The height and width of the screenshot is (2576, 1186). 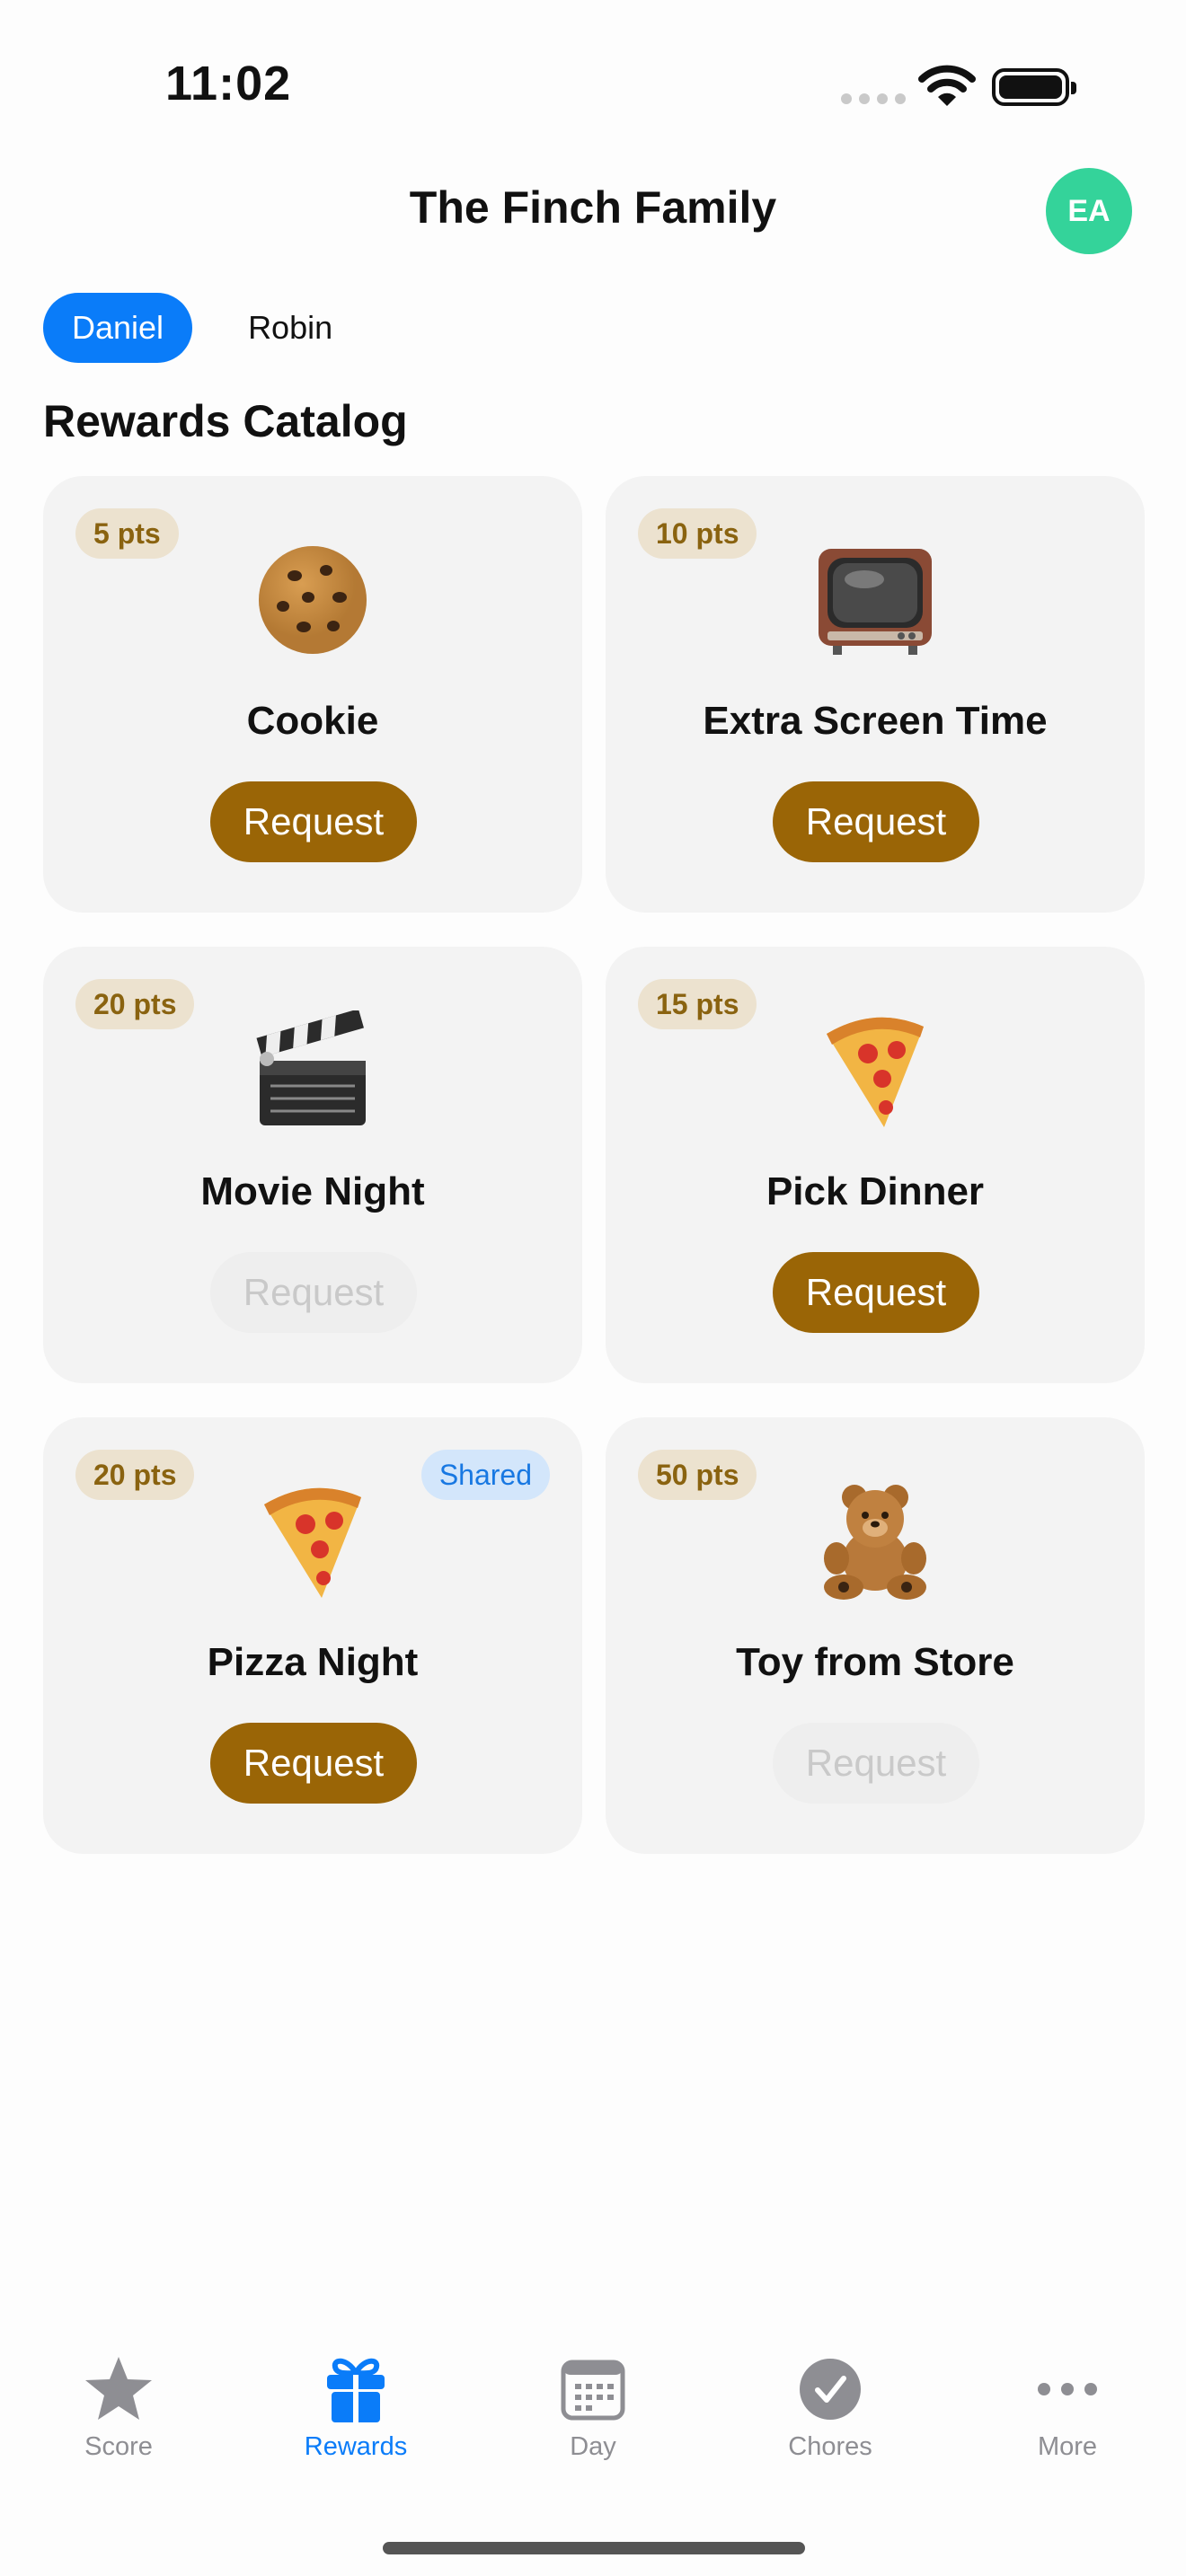 I want to click on clapperboard-icon, so click(x=312, y=1071).